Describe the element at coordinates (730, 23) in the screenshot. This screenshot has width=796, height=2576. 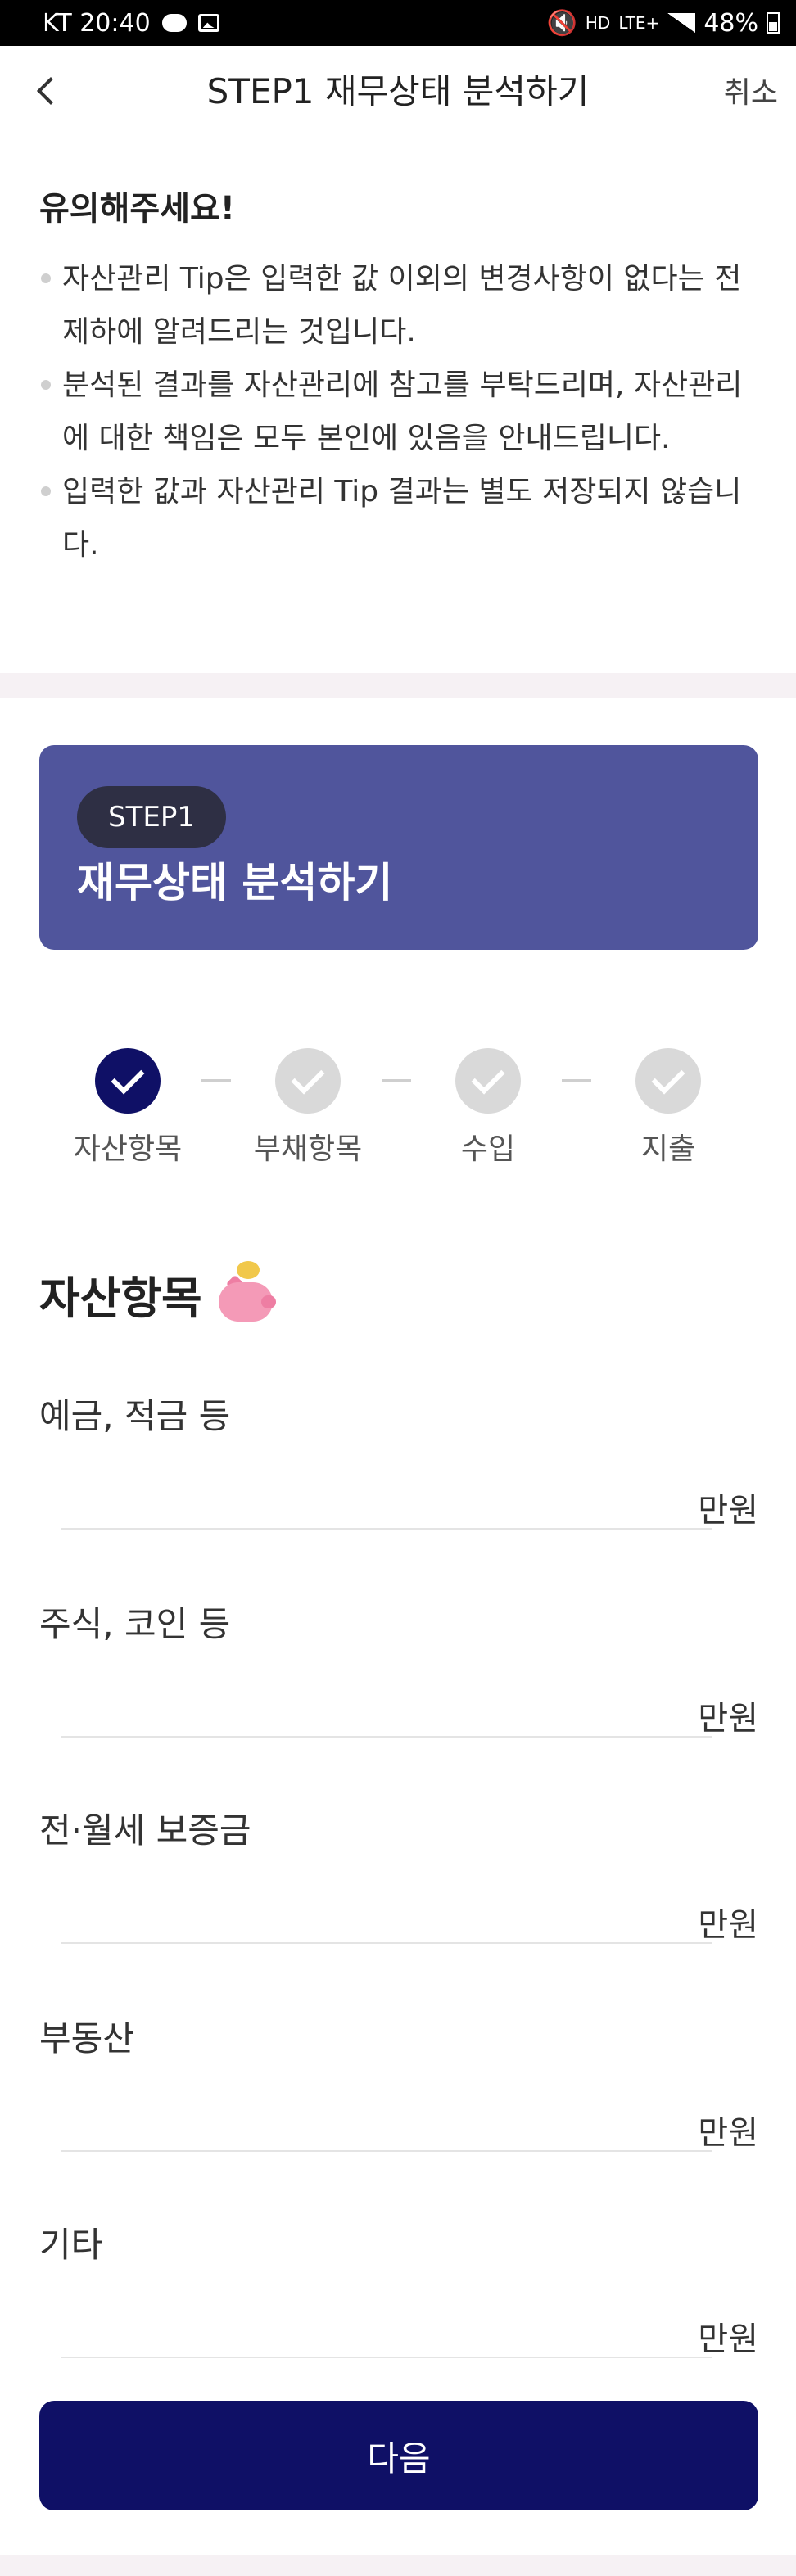
I see `battery-percent: 48%` at that location.